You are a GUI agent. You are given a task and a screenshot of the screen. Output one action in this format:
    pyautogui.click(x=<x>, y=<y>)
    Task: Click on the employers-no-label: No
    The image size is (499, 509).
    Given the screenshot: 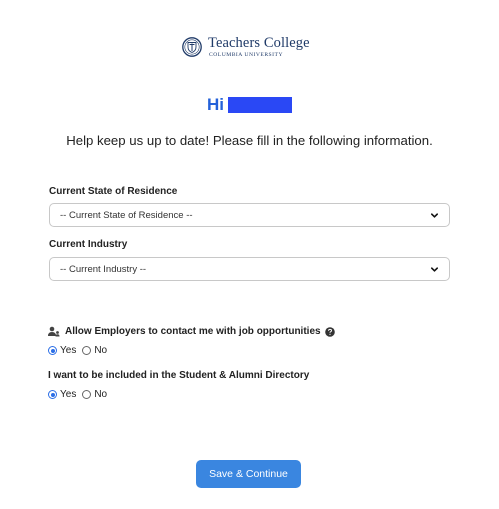 What is the action you would take?
    pyautogui.click(x=101, y=350)
    